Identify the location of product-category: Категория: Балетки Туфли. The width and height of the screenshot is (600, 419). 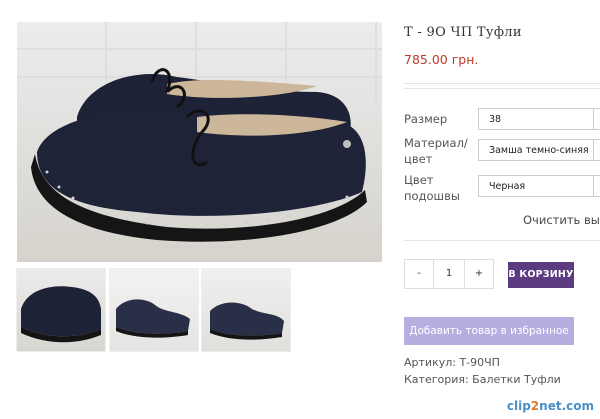
(482, 379).